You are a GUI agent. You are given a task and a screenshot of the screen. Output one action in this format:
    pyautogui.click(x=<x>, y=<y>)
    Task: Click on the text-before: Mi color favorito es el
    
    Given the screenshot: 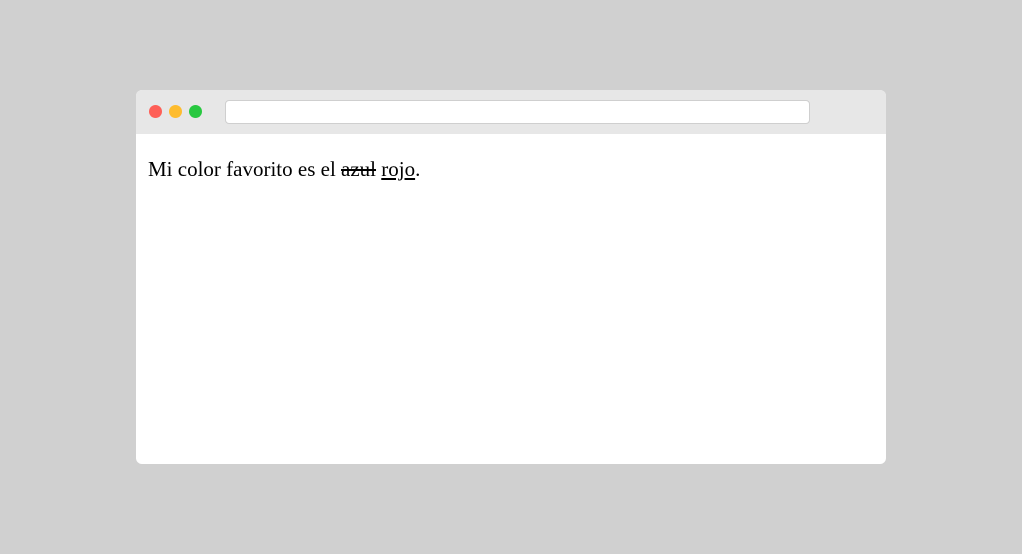 What is the action you would take?
    pyautogui.click(x=245, y=169)
    